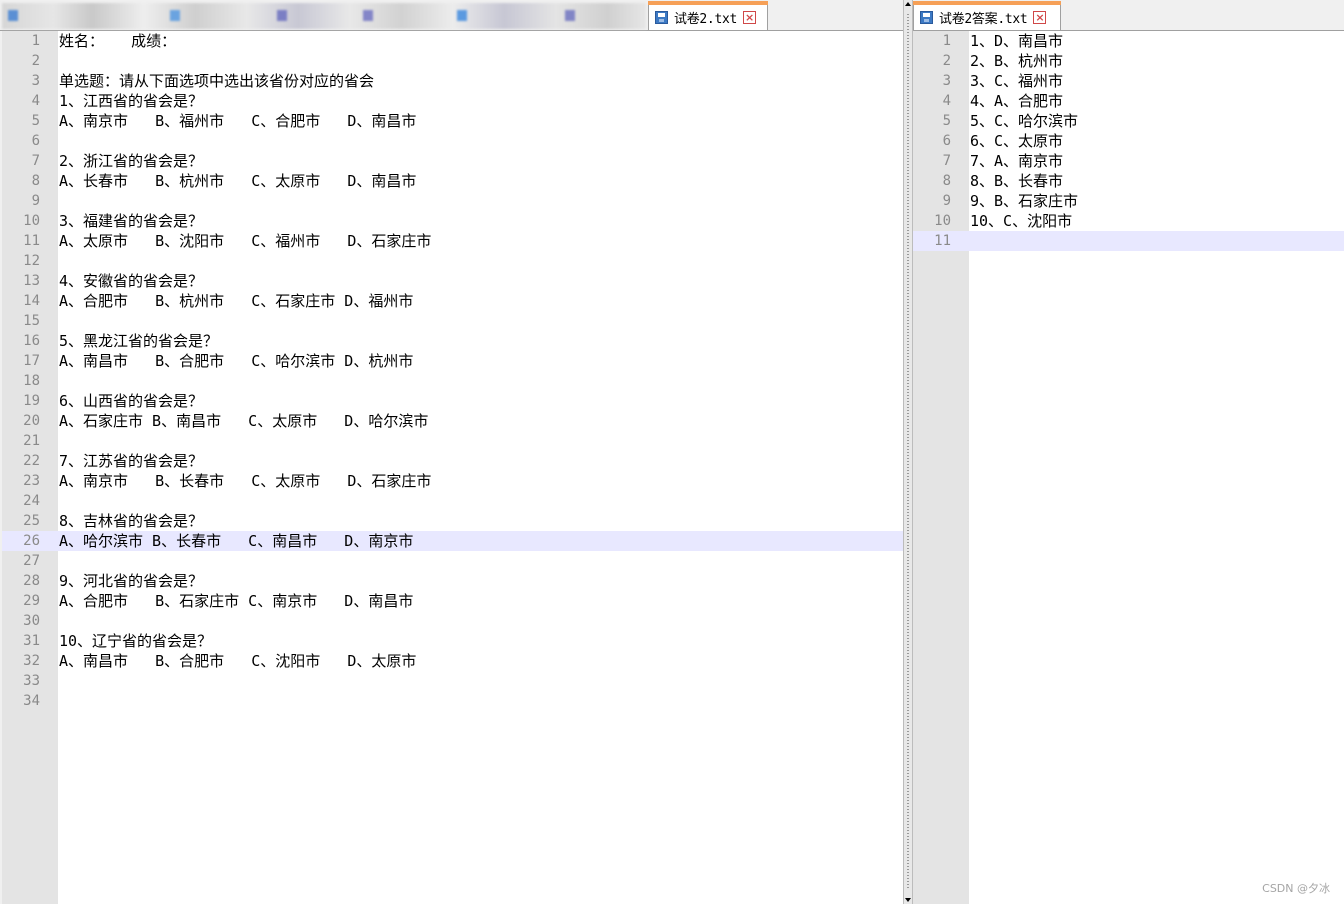  I want to click on line-text: 3、福建省的省会是？, so click(131, 221).